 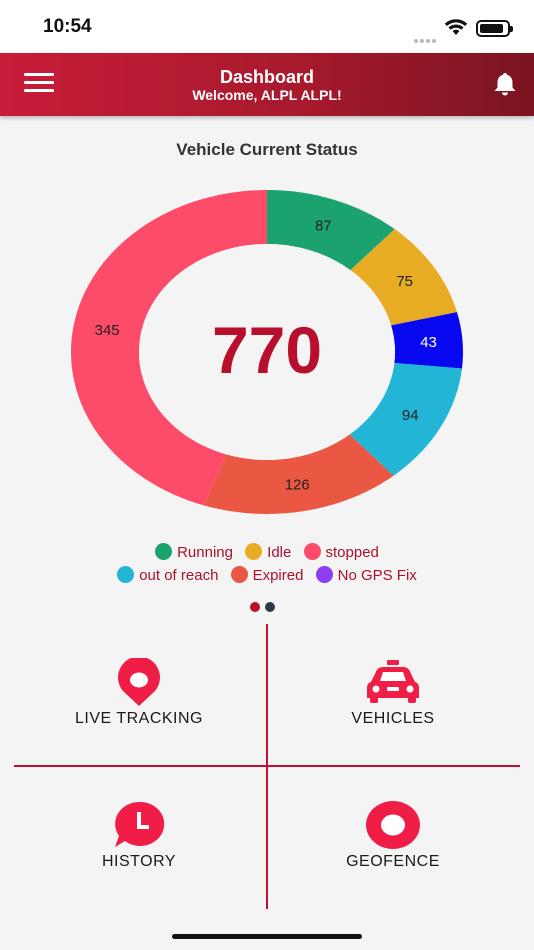 I want to click on page-dot, so click(x=270, y=607).